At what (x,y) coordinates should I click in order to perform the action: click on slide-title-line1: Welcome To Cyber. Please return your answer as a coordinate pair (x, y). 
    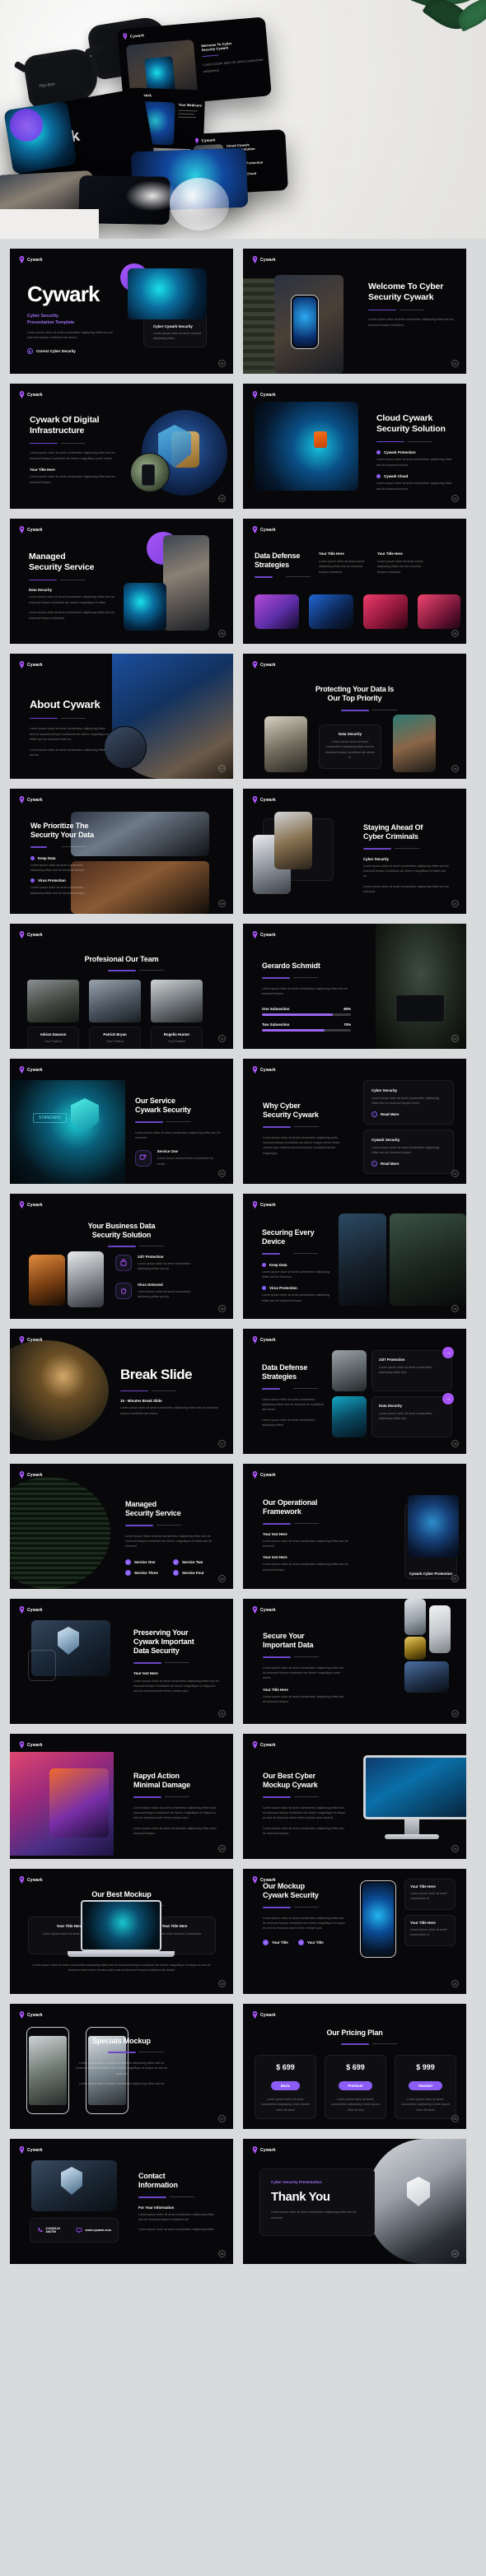
    Looking at the image, I should click on (406, 286).